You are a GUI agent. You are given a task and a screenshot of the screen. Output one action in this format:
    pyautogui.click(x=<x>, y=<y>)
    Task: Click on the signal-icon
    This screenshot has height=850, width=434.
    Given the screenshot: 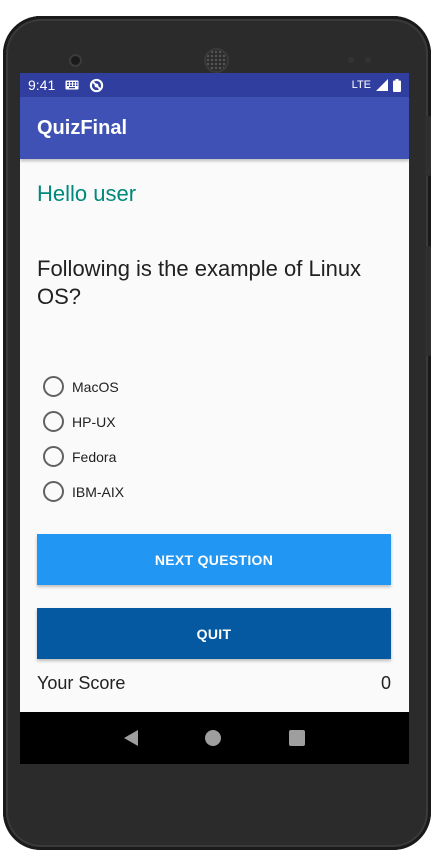 What is the action you would take?
    pyautogui.click(x=382, y=85)
    